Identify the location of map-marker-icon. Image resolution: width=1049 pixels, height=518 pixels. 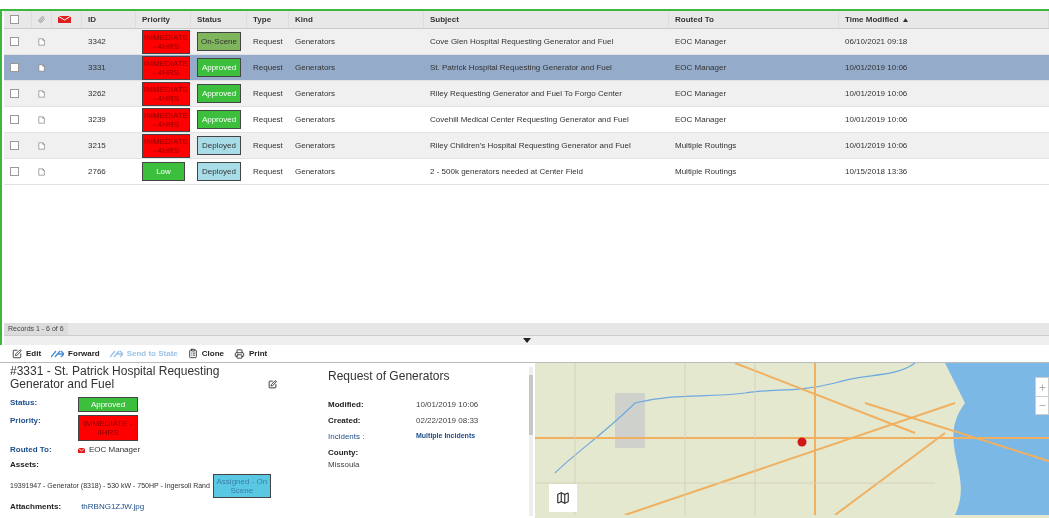
(802, 442).